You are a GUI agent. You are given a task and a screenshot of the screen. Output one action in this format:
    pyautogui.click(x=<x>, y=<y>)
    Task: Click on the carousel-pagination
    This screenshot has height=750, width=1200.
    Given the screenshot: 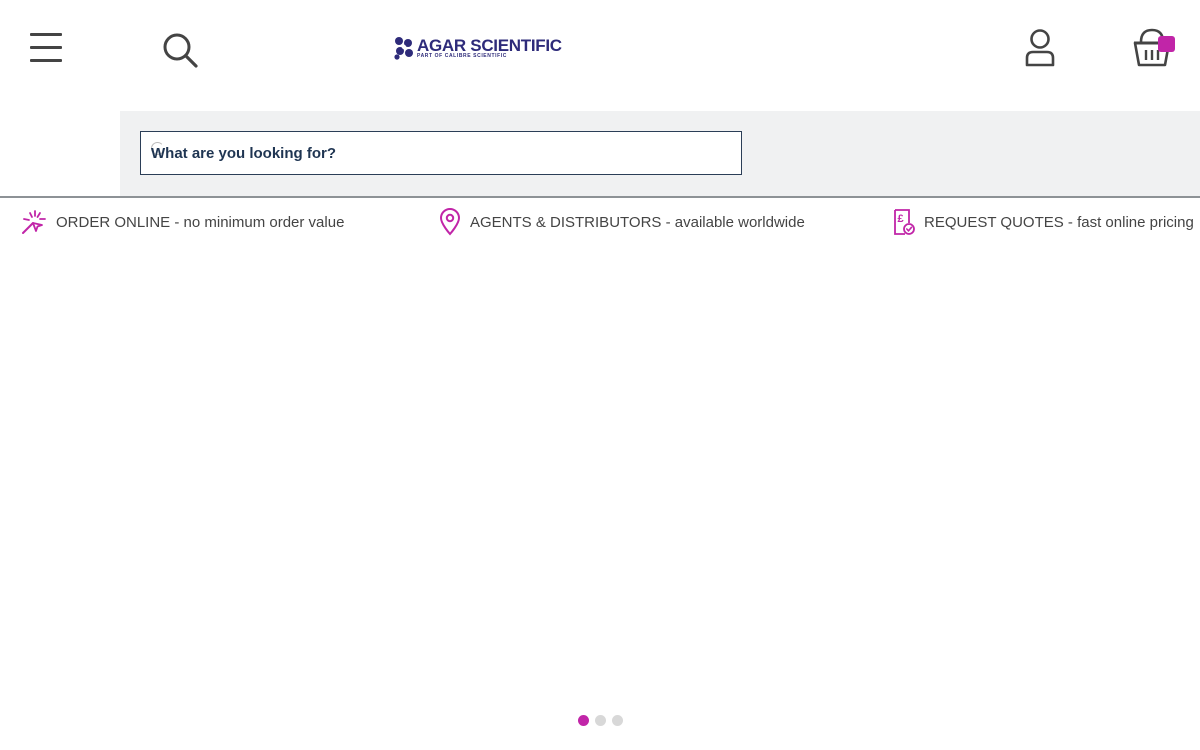 What is the action you would take?
    pyautogui.click(x=603, y=720)
    